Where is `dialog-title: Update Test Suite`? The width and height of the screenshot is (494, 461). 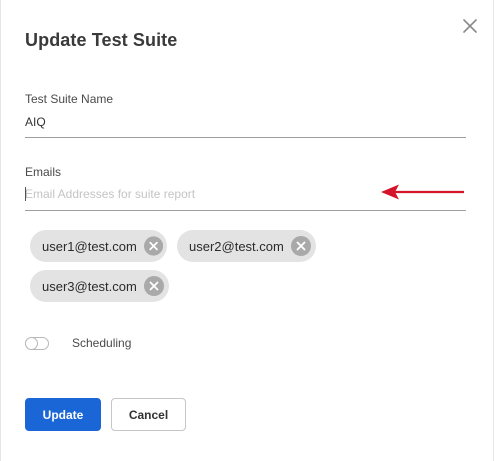
dialog-title: Update Test Suite is located at coordinates (101, 40).